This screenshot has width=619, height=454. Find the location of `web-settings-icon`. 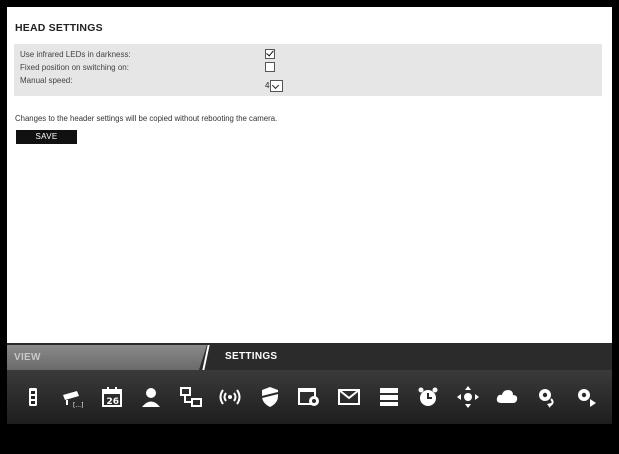

web-settings-icon is located at coordinates (309, 397).